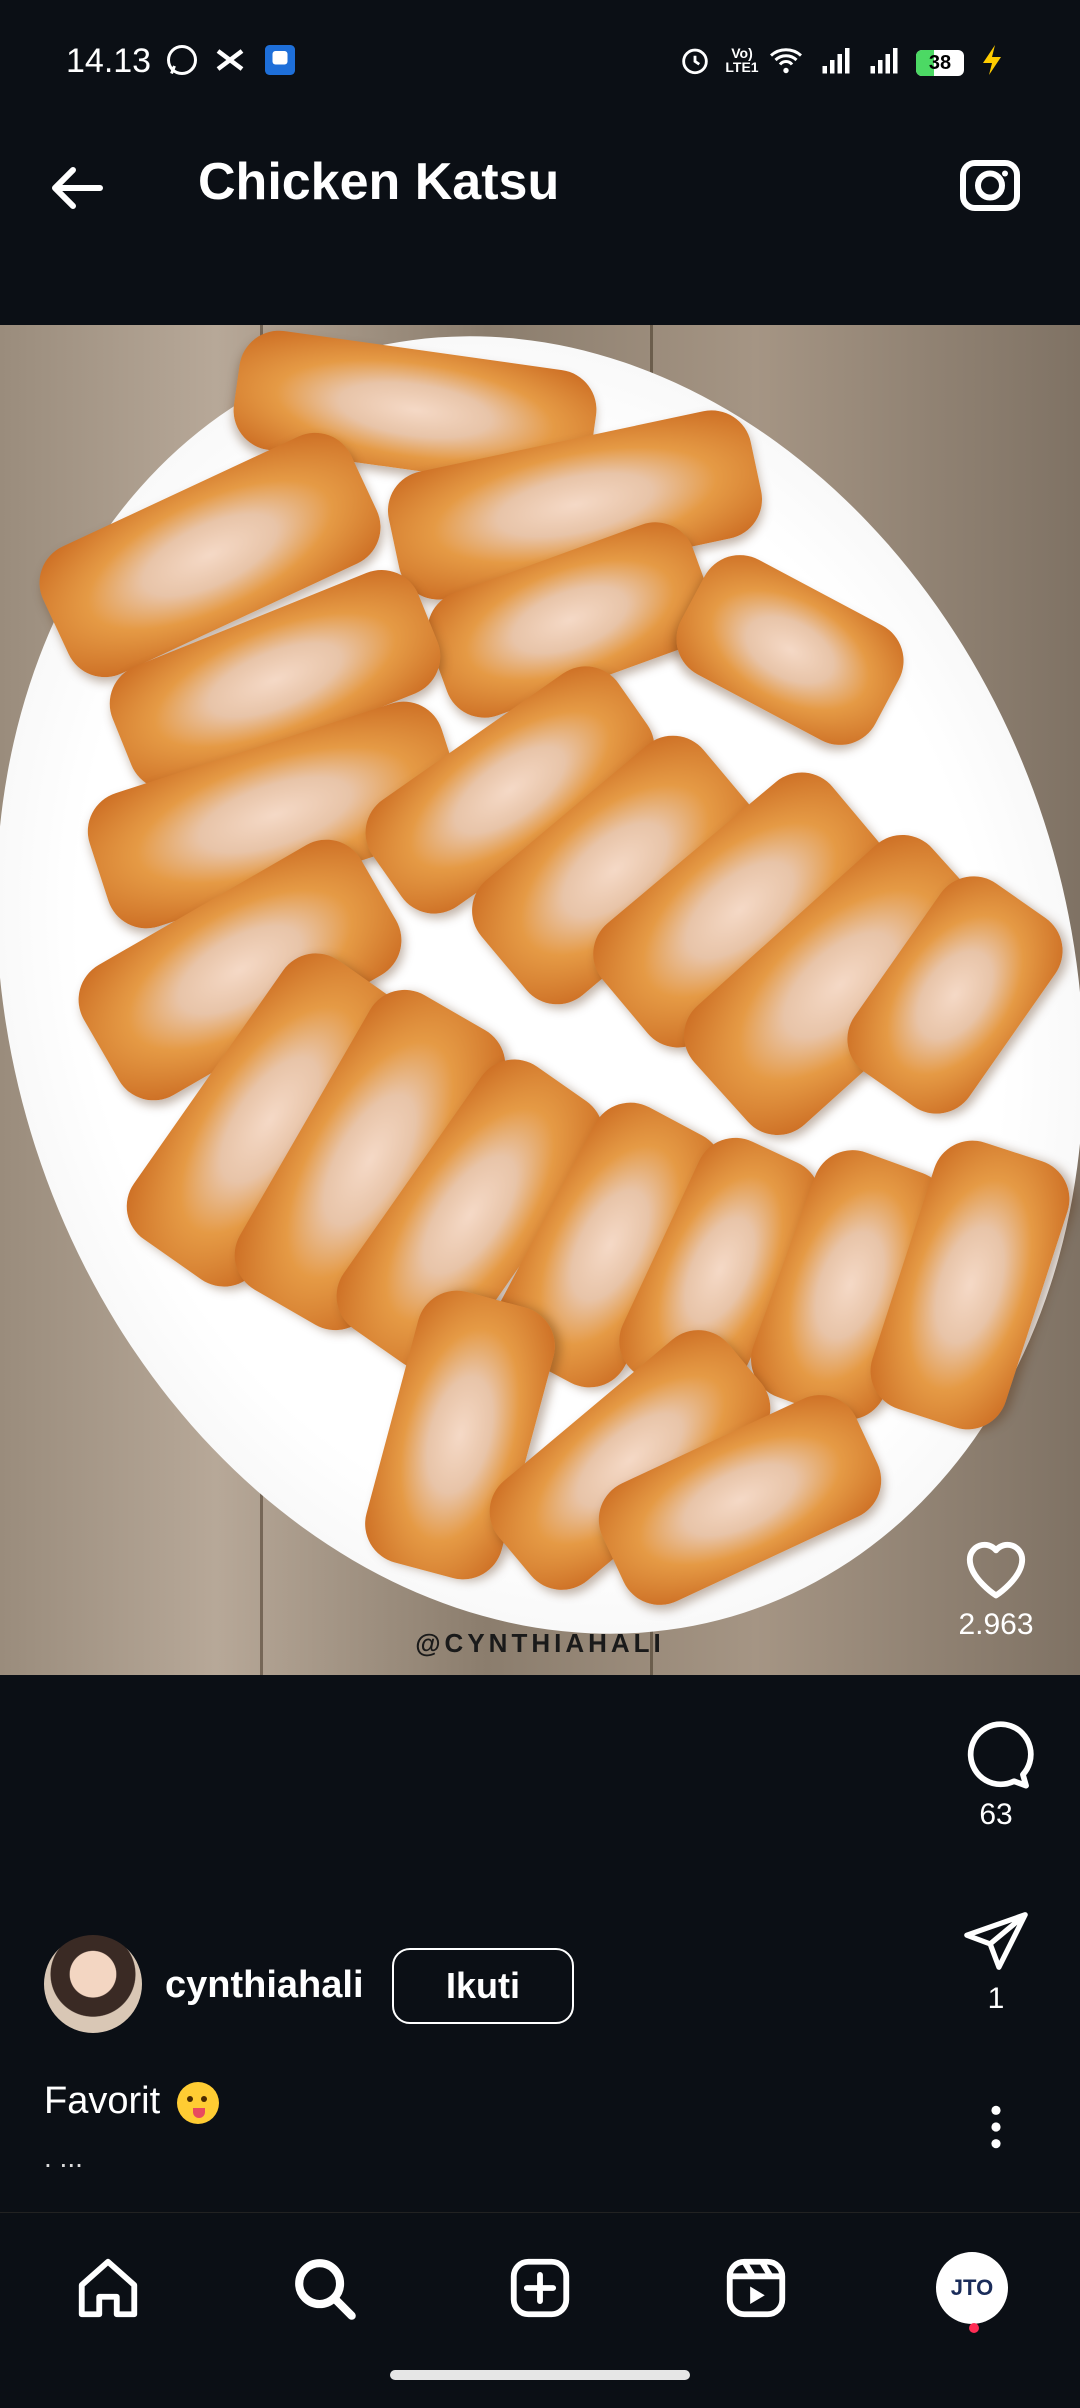 The width and height of the screenshot is (1080, 2408). I want to click on signal-2-icon, so click(884, 60).